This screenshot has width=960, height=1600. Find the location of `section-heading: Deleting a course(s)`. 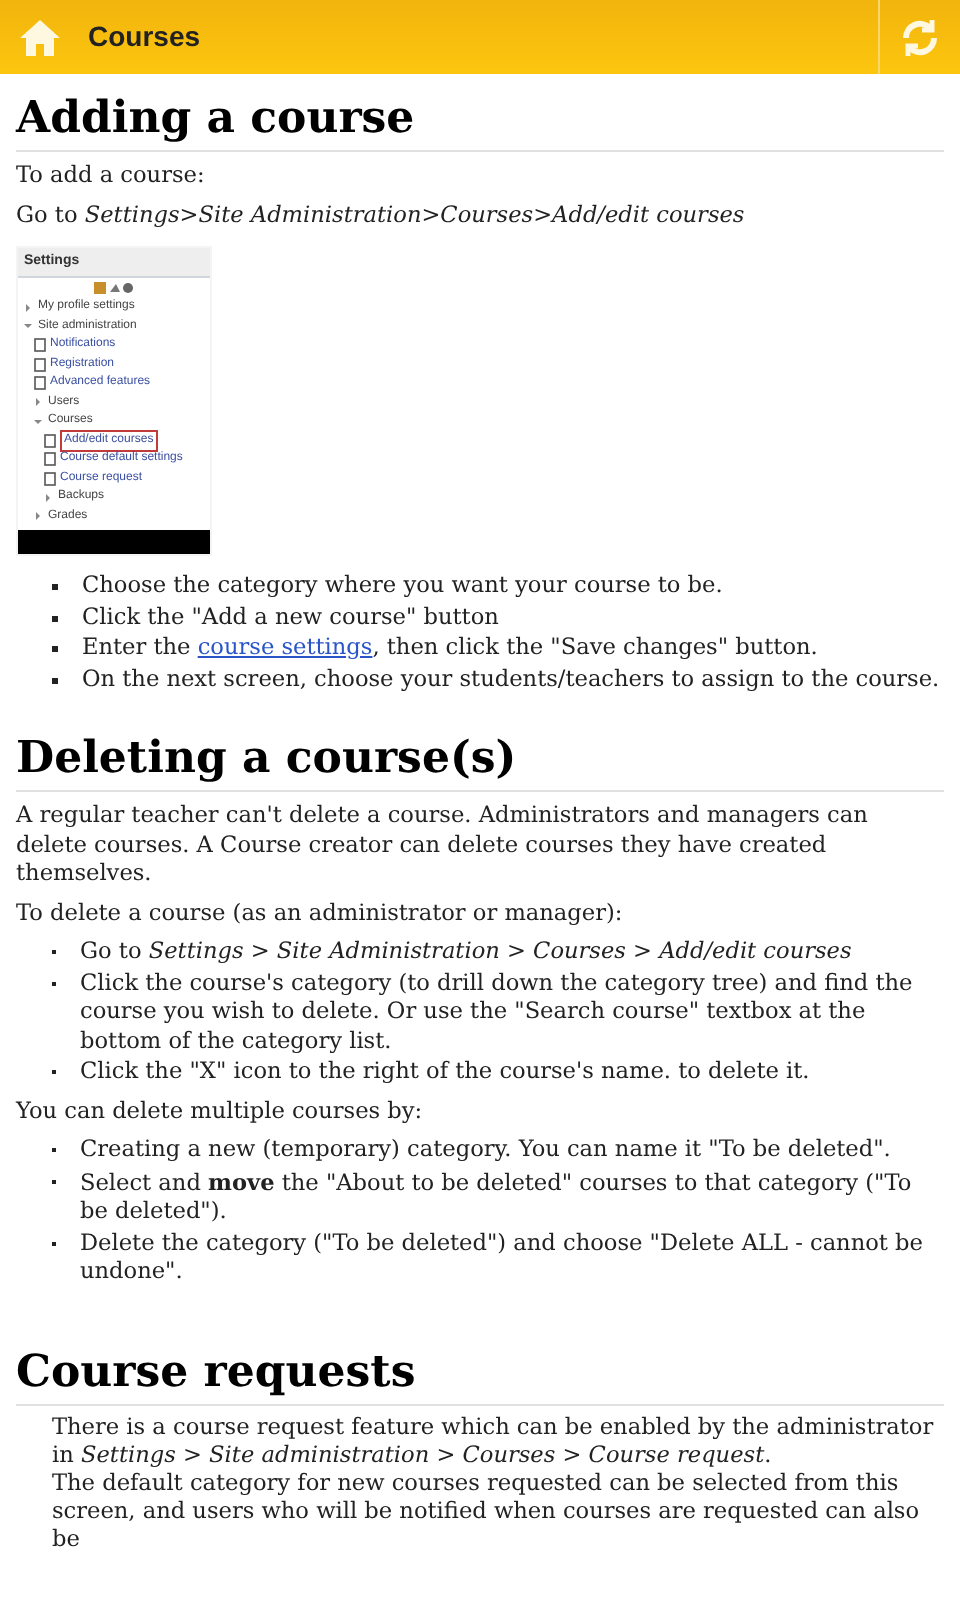

section-heading: Deleting a course(s) is located at coordinates (480, 761).